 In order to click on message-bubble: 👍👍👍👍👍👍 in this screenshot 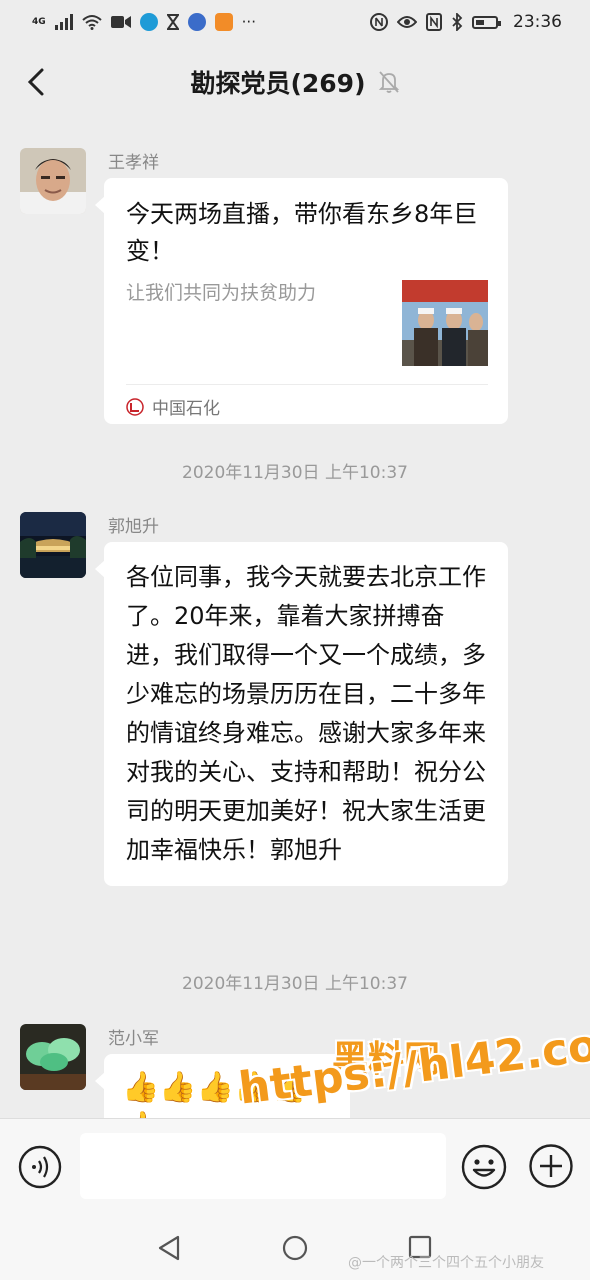, I will do `click(222, 1086)`.